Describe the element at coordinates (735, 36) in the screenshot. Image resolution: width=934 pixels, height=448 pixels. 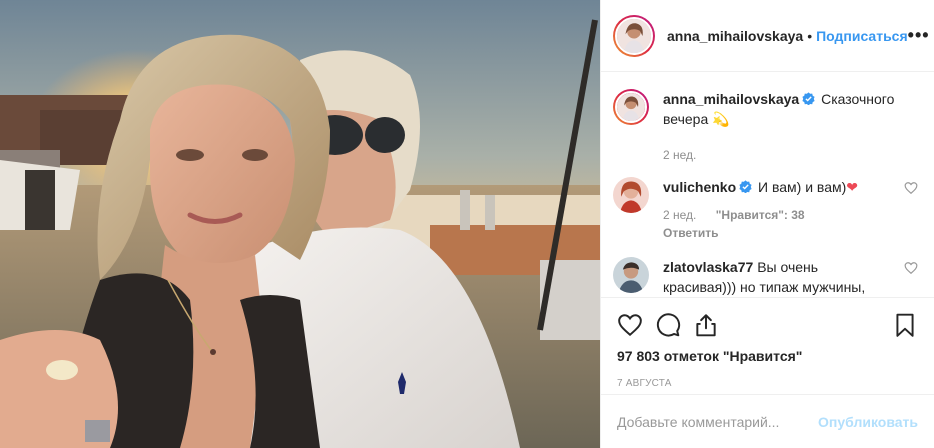
I see `author-username: anna_mihailovskaya` at that location.